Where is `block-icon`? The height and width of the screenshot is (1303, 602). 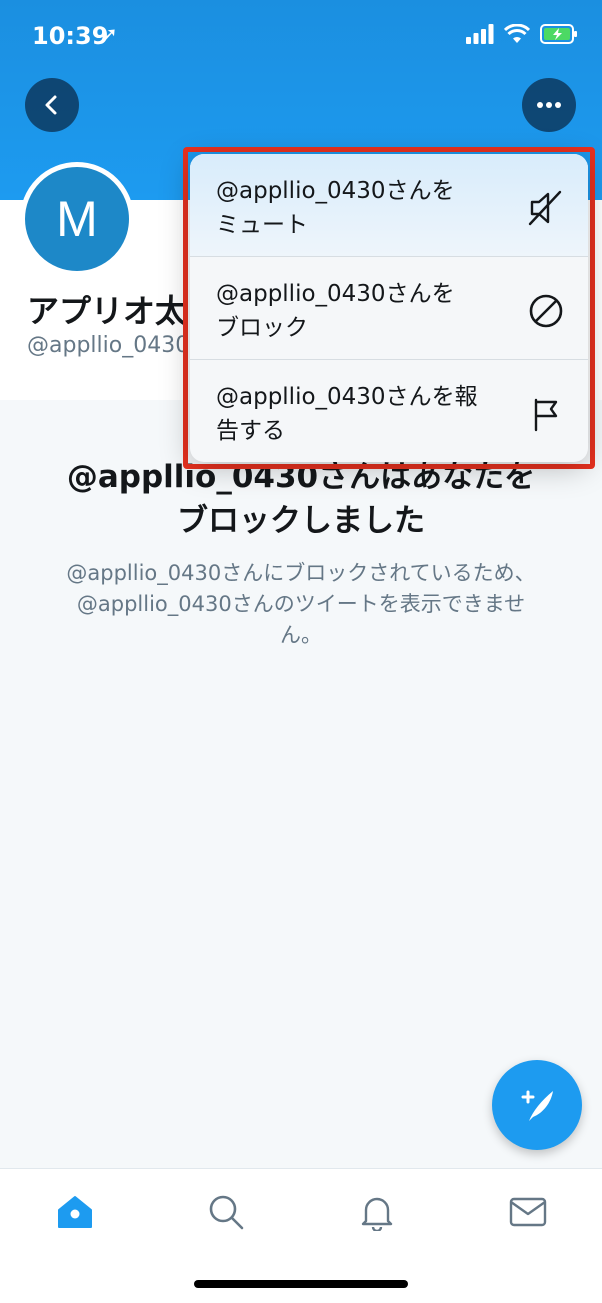 block-icon is located at coordinates (546, 311).